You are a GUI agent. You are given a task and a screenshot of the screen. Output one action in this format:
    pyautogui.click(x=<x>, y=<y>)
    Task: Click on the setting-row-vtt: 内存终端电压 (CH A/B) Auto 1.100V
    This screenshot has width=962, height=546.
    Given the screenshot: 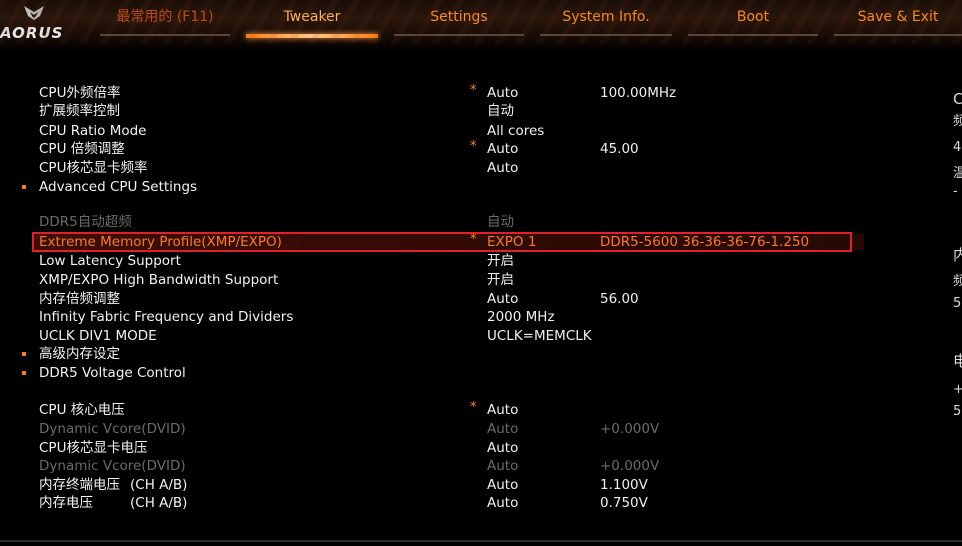 What is the action you would take?
    pyautogui.click(x=430, y=485)
    